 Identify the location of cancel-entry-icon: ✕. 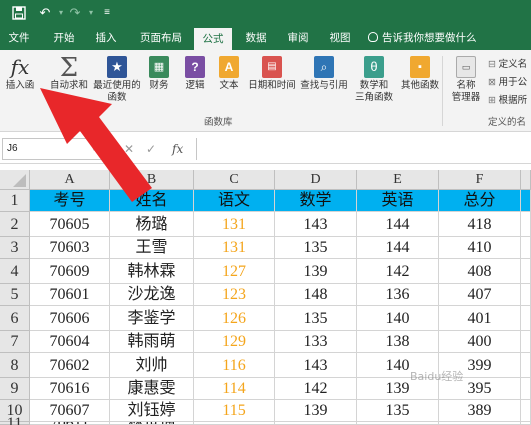
(129, 149).